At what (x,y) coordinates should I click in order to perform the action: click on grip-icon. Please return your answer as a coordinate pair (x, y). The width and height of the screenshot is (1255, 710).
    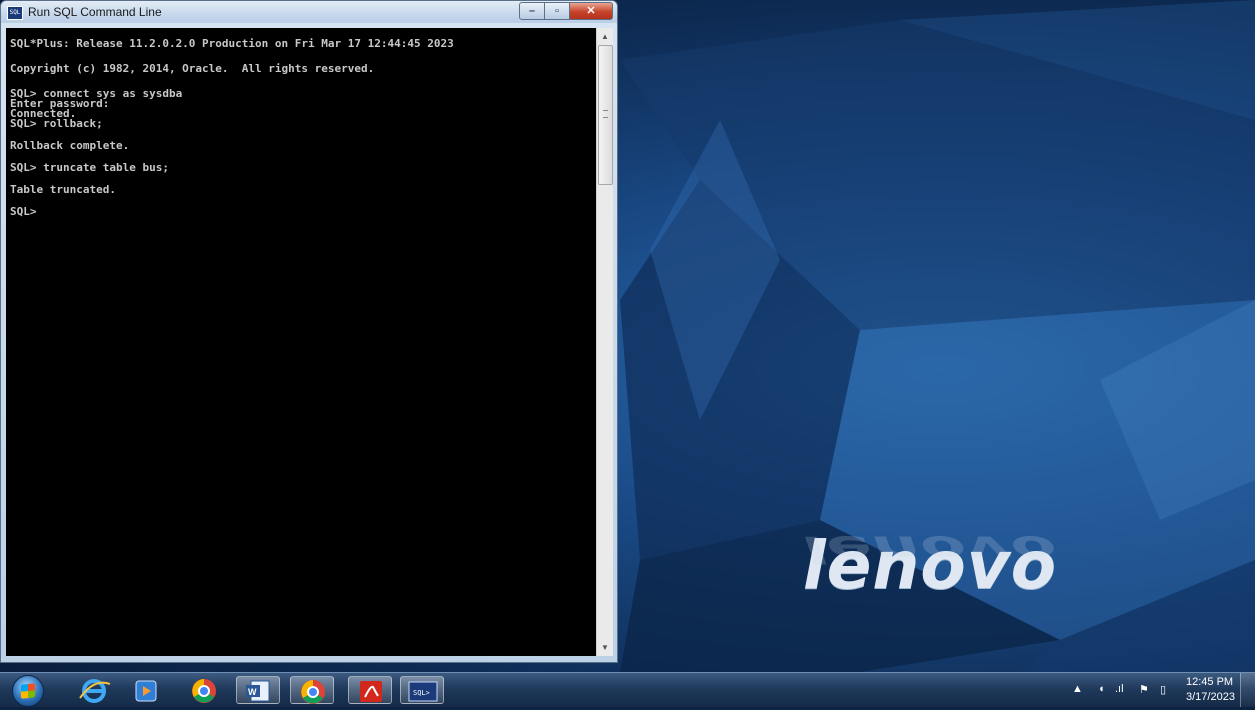
    Looking at the image, I should click on (605, 114).